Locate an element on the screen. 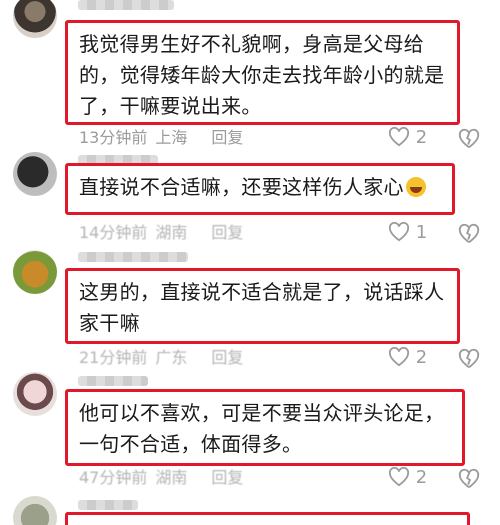  comment-meta: 21分钟前 广东 回复 is located at coordinates (165, 358).